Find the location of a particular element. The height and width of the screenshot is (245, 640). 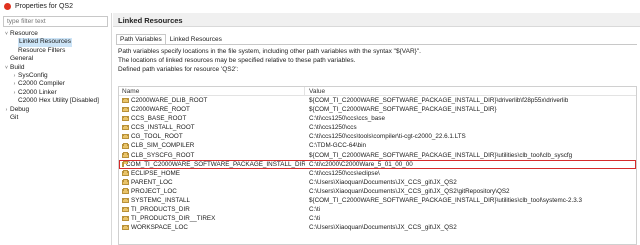

tree-item-label: General is located at coordinates (22, 59).